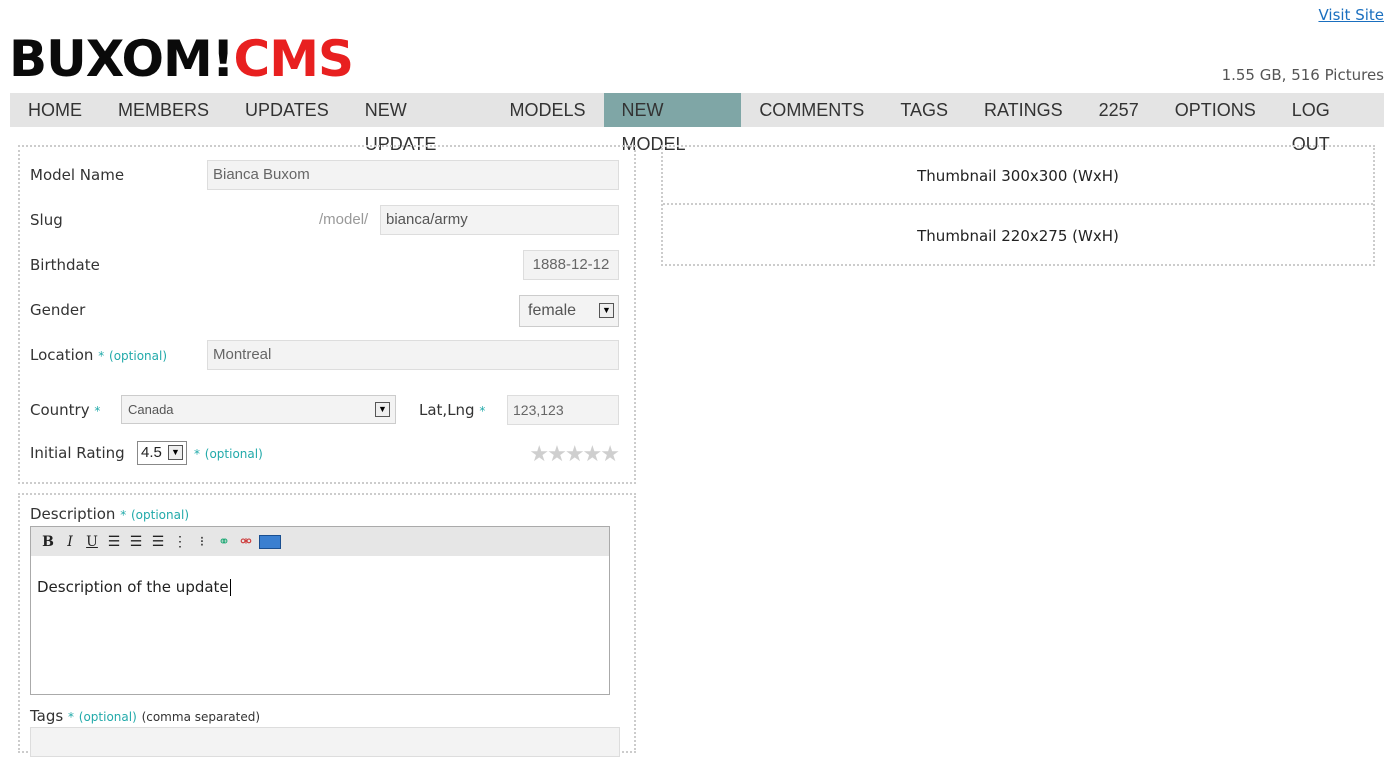 Image resolution: width=1390 pixels, height=757 pixels. I want to click on align-right-icon: ☰, so click(158, 542).